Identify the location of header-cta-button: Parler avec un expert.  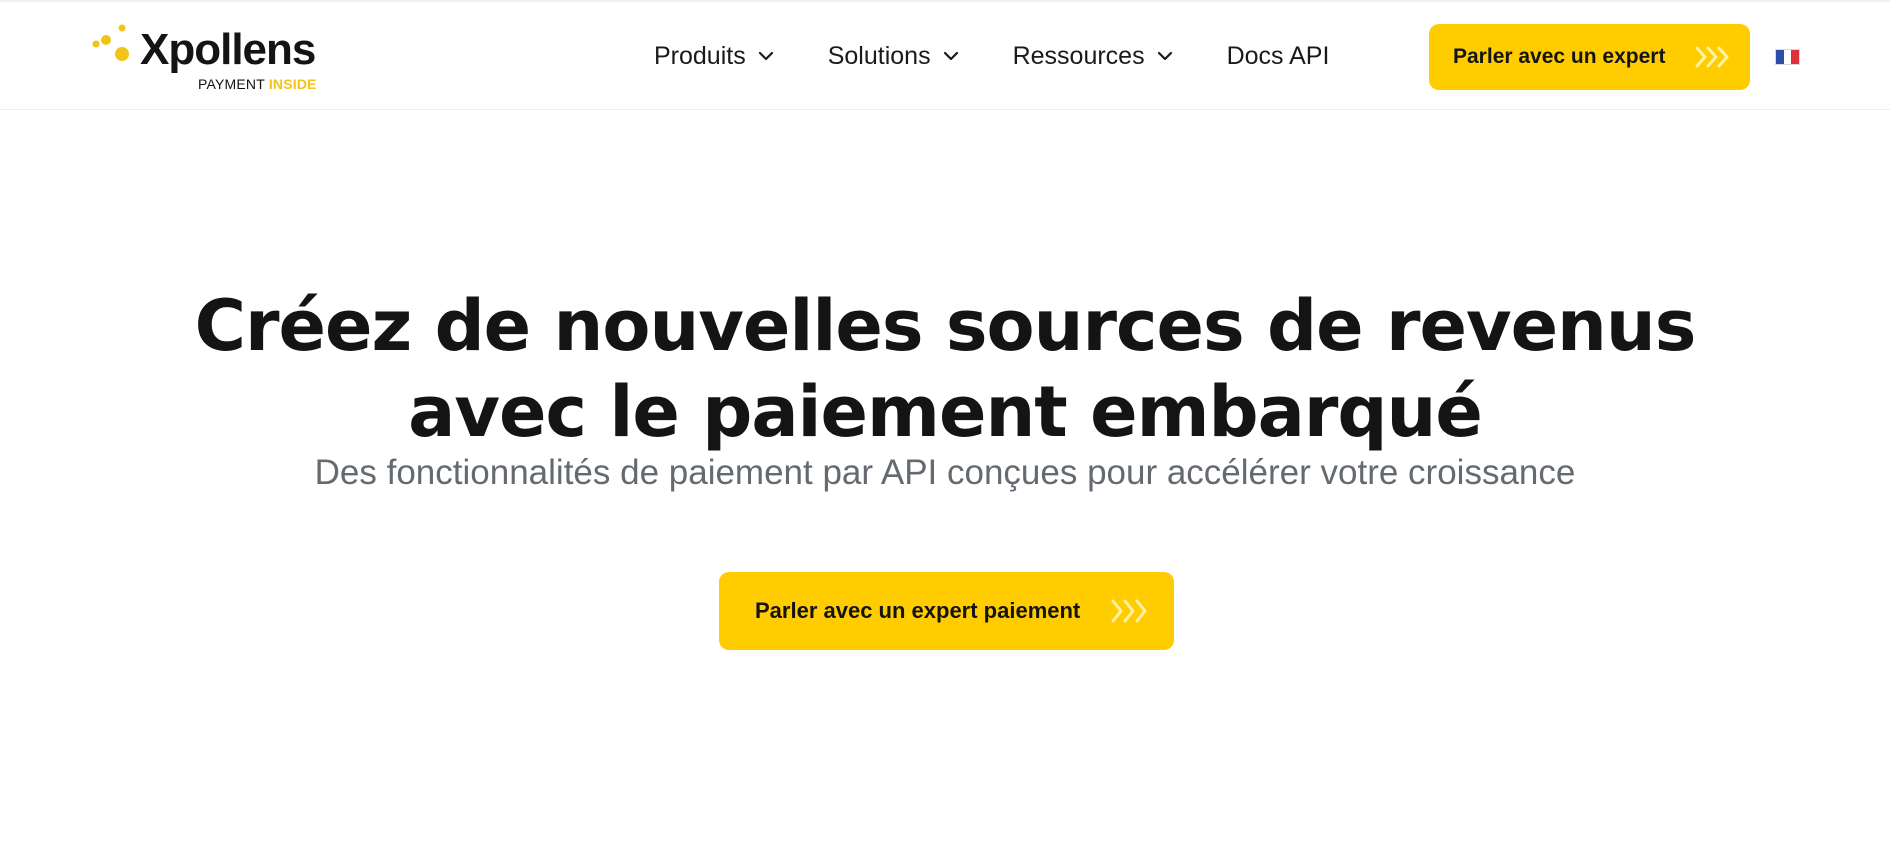
(1589, 57).